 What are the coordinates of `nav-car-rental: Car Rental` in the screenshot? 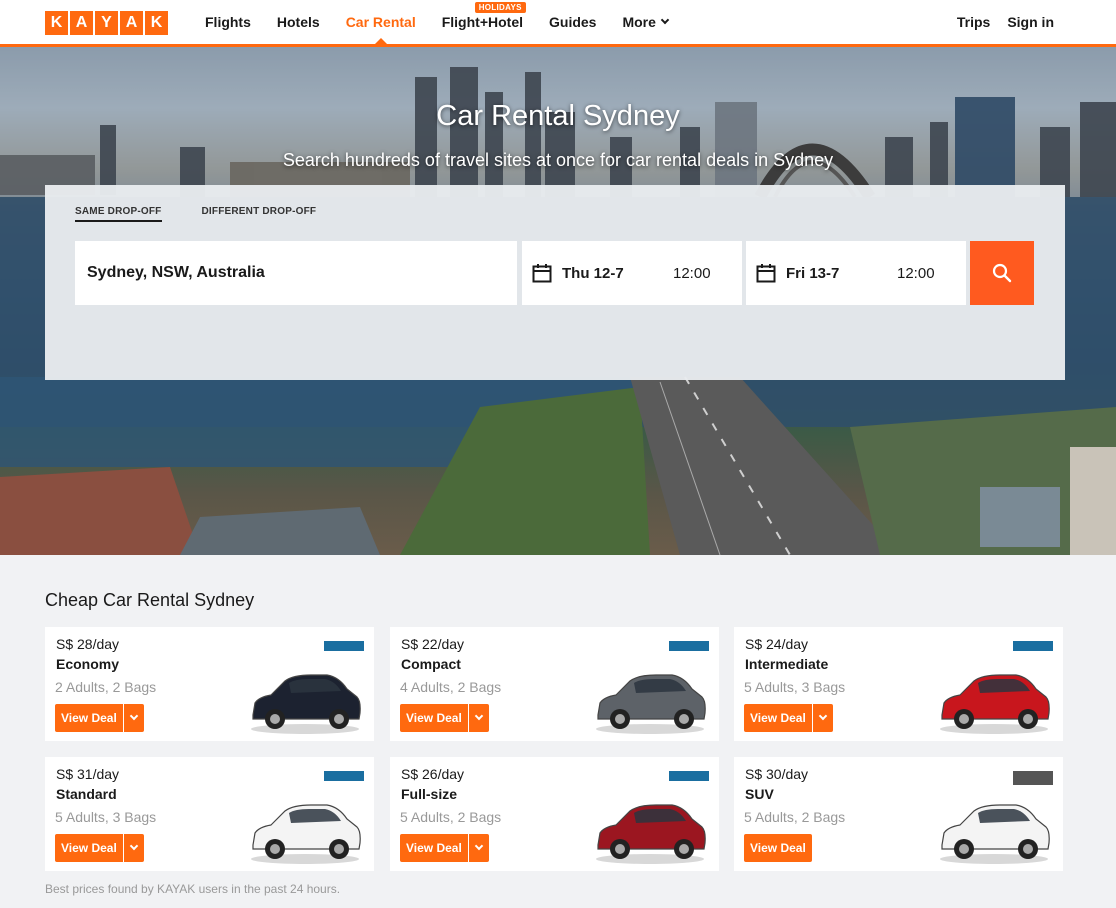 It's located at (381, 22).